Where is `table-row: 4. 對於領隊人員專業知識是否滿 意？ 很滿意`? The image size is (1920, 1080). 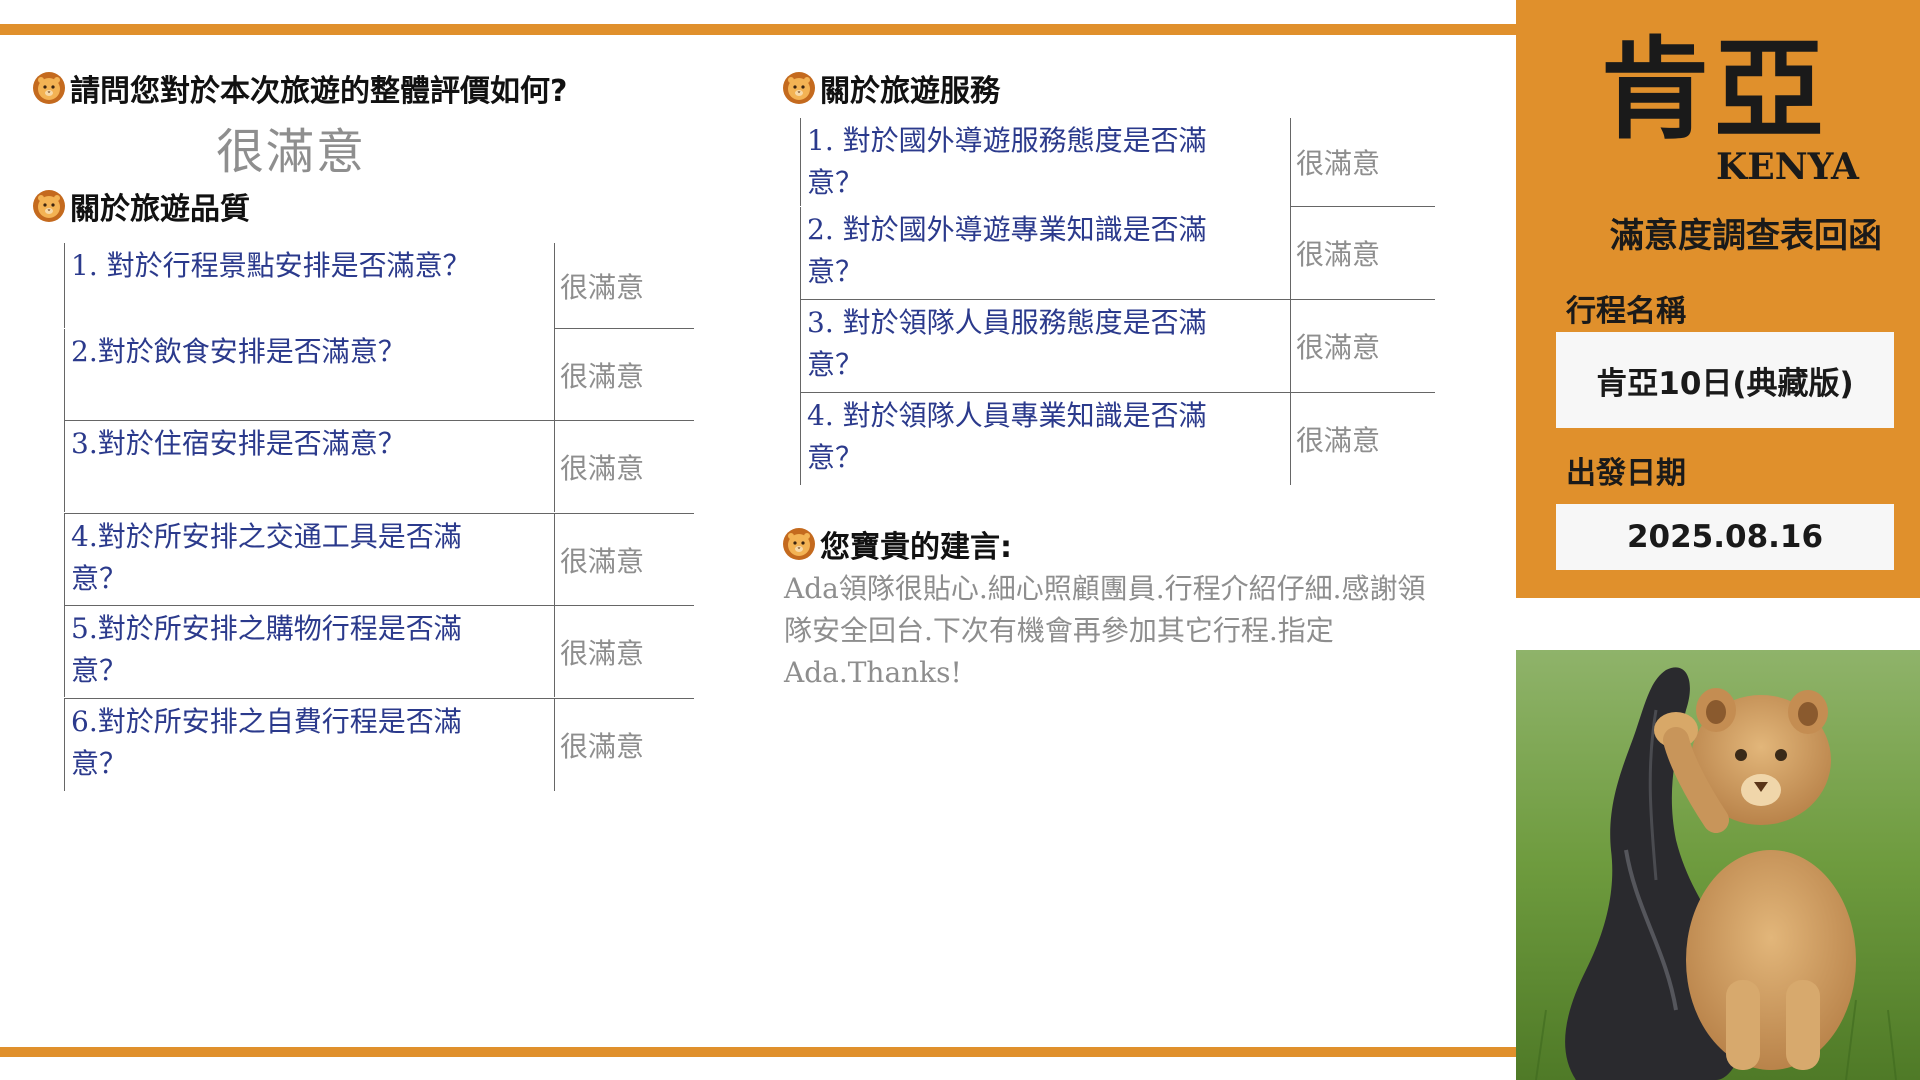 table-row: 4. 對於領隊人員專業知識是否滿 意？ 很滿意 is located at coordinates (1117, 439).